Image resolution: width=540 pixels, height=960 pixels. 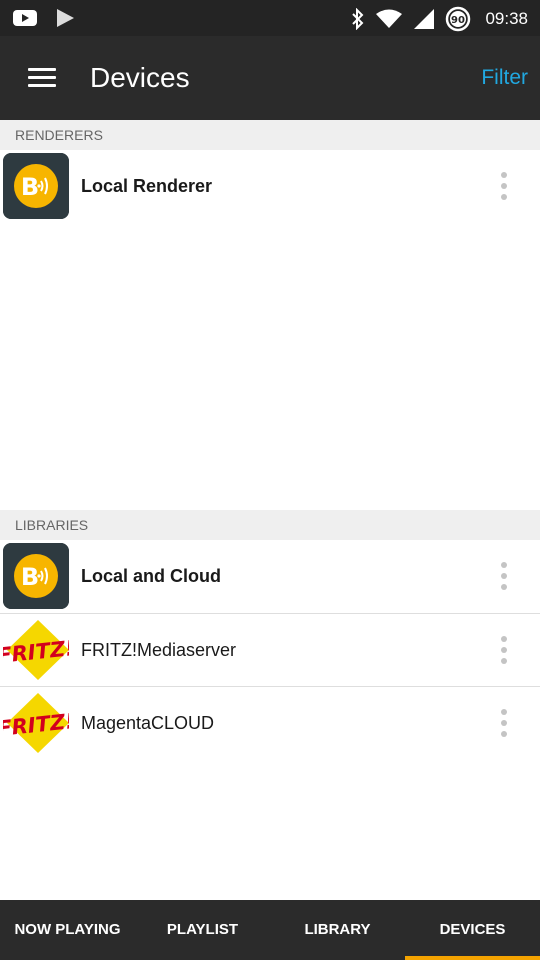 I want to click on clock: 09:38, so click(x=506, y=18).